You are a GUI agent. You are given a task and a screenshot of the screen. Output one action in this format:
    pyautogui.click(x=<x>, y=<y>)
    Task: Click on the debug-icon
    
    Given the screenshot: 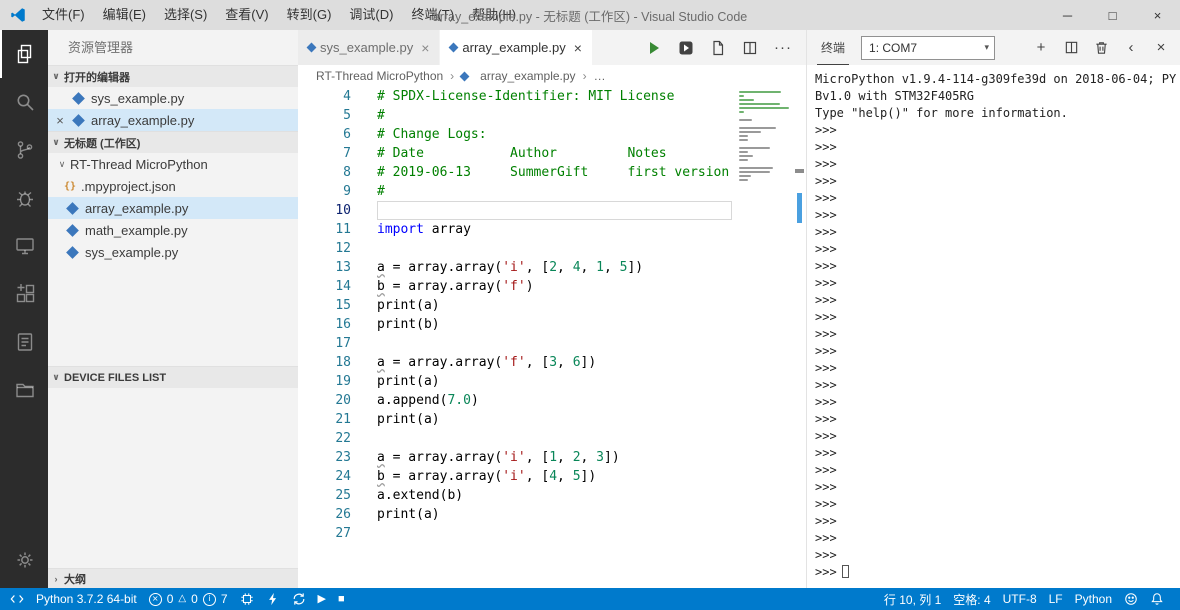 What is the action you would take?
    pyautogui.click(x=24, y=198)
    